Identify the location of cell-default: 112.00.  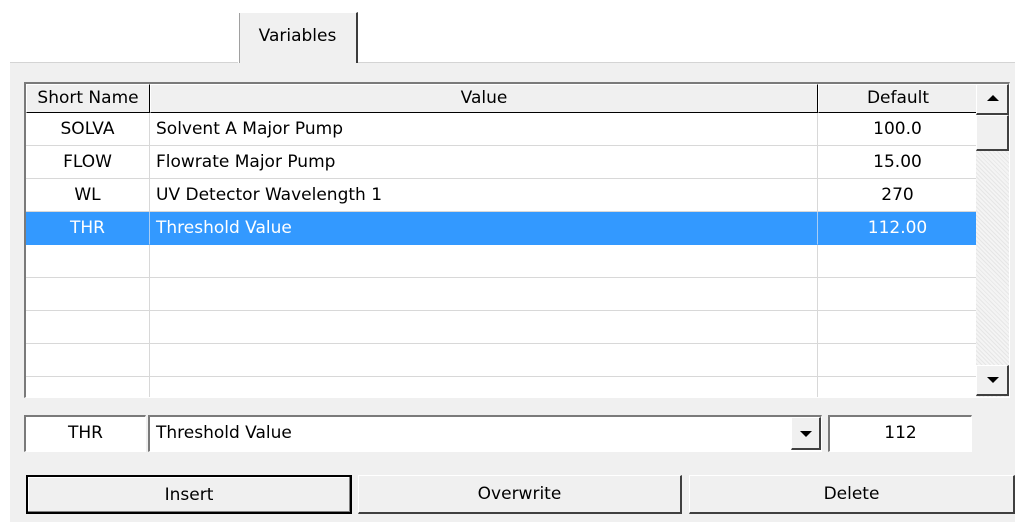
(898, 228).